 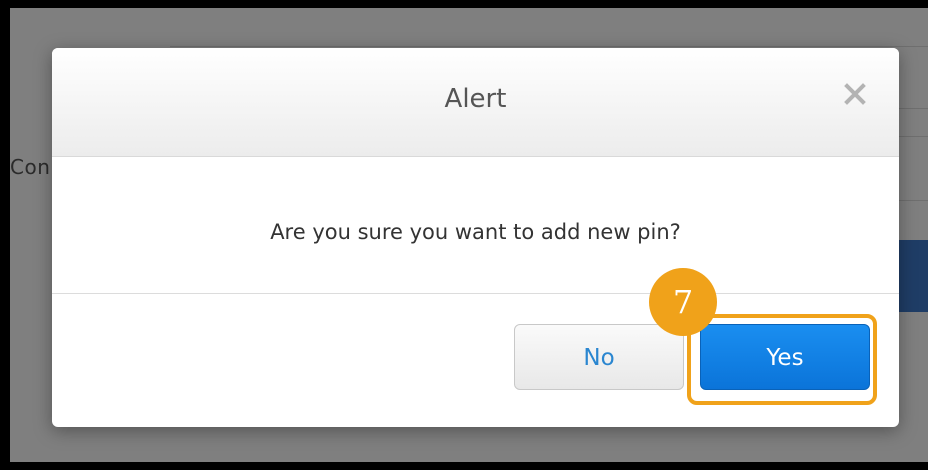 What do you see at coordinates (683, 302) in the screenshot?
I see `step-number-badge: 7` at bounding box center [683, 302].